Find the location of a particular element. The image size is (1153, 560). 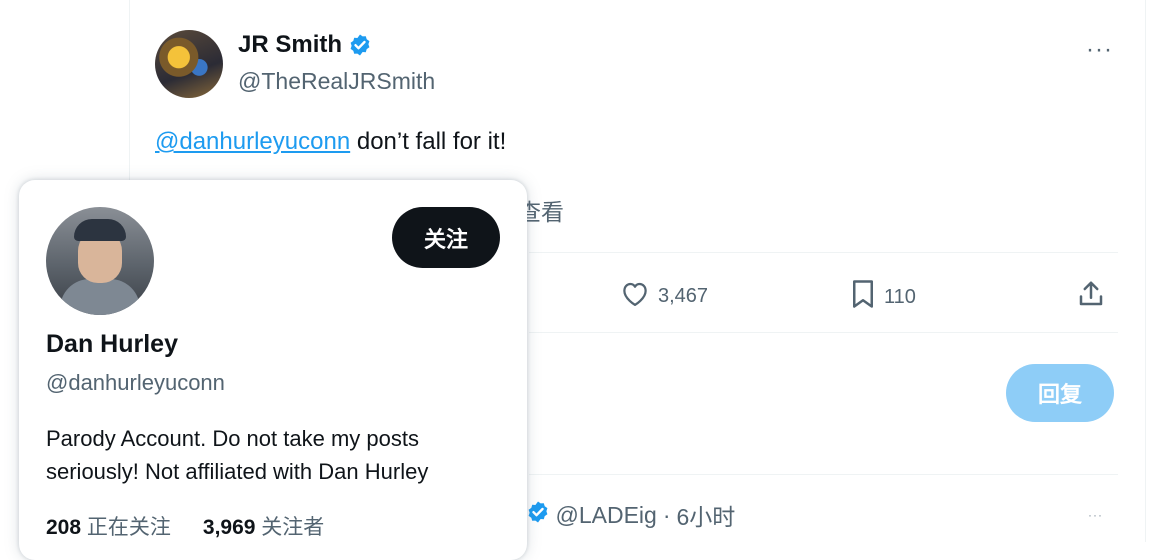

followers-label: 关注者 is located at coordinates (293, 527).